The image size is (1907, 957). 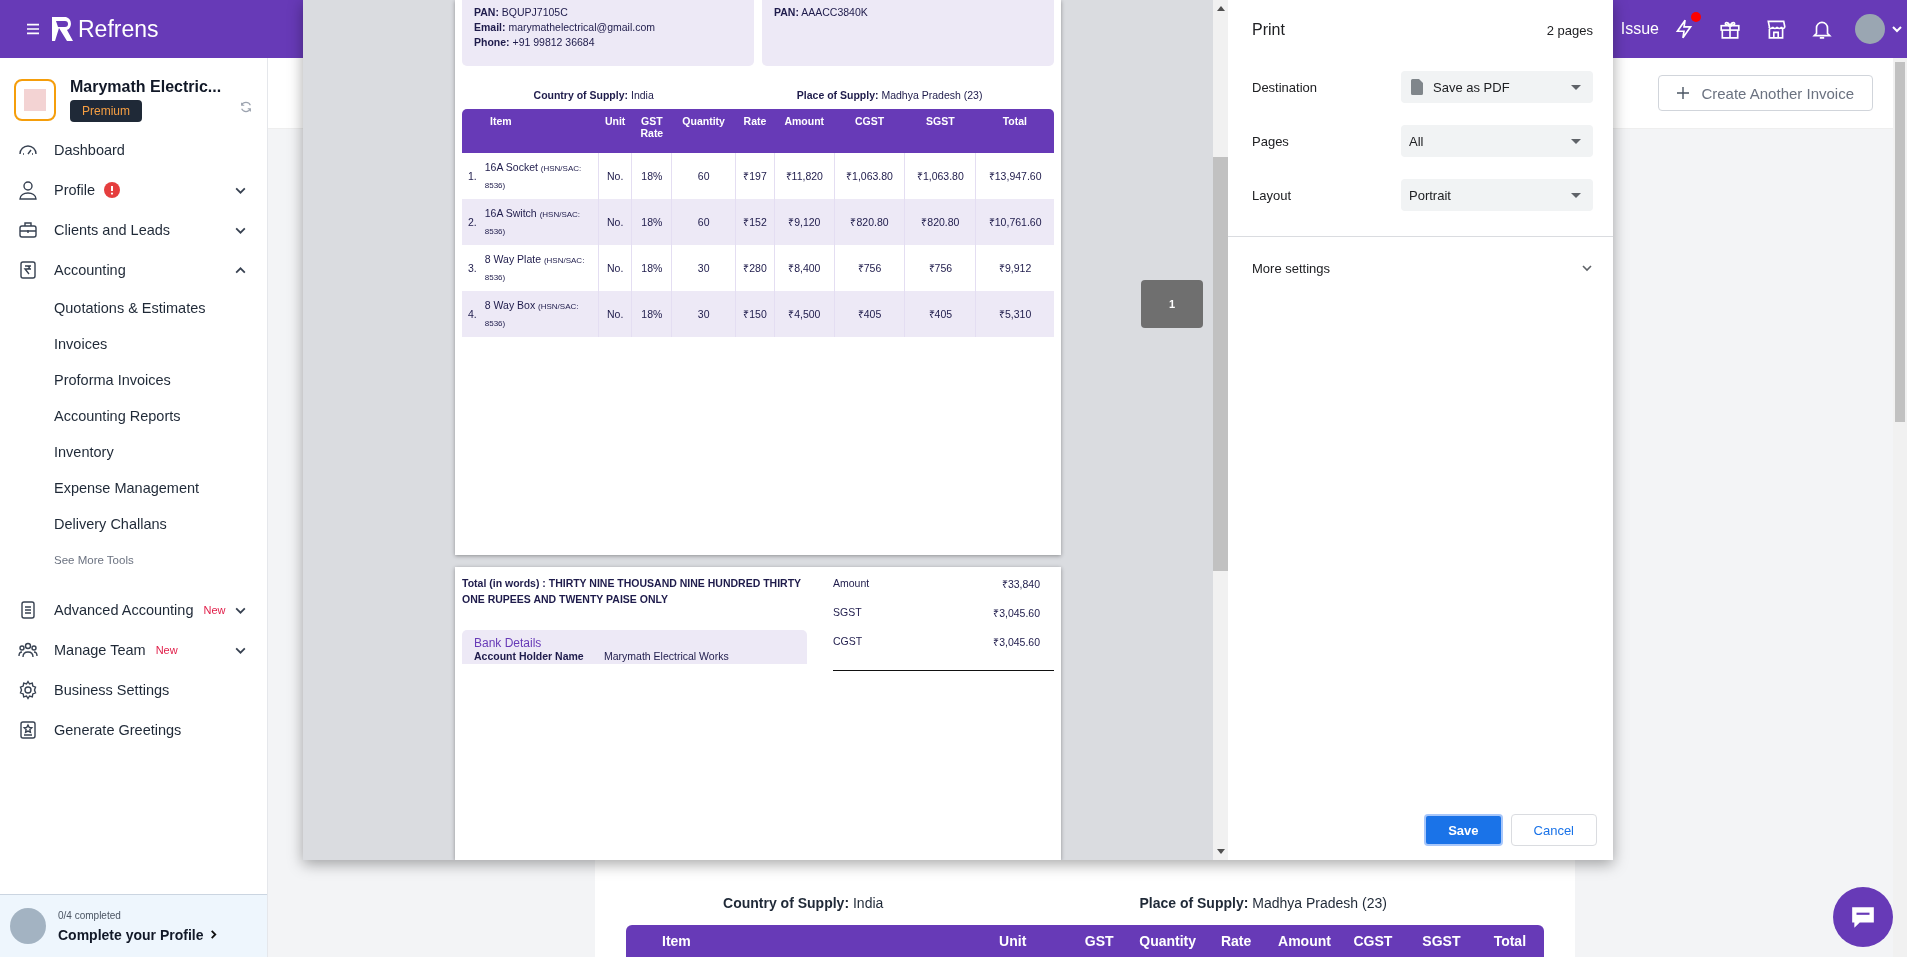 I want to click on sidebar-item: Manage Team New, so click(x=133, y=650).